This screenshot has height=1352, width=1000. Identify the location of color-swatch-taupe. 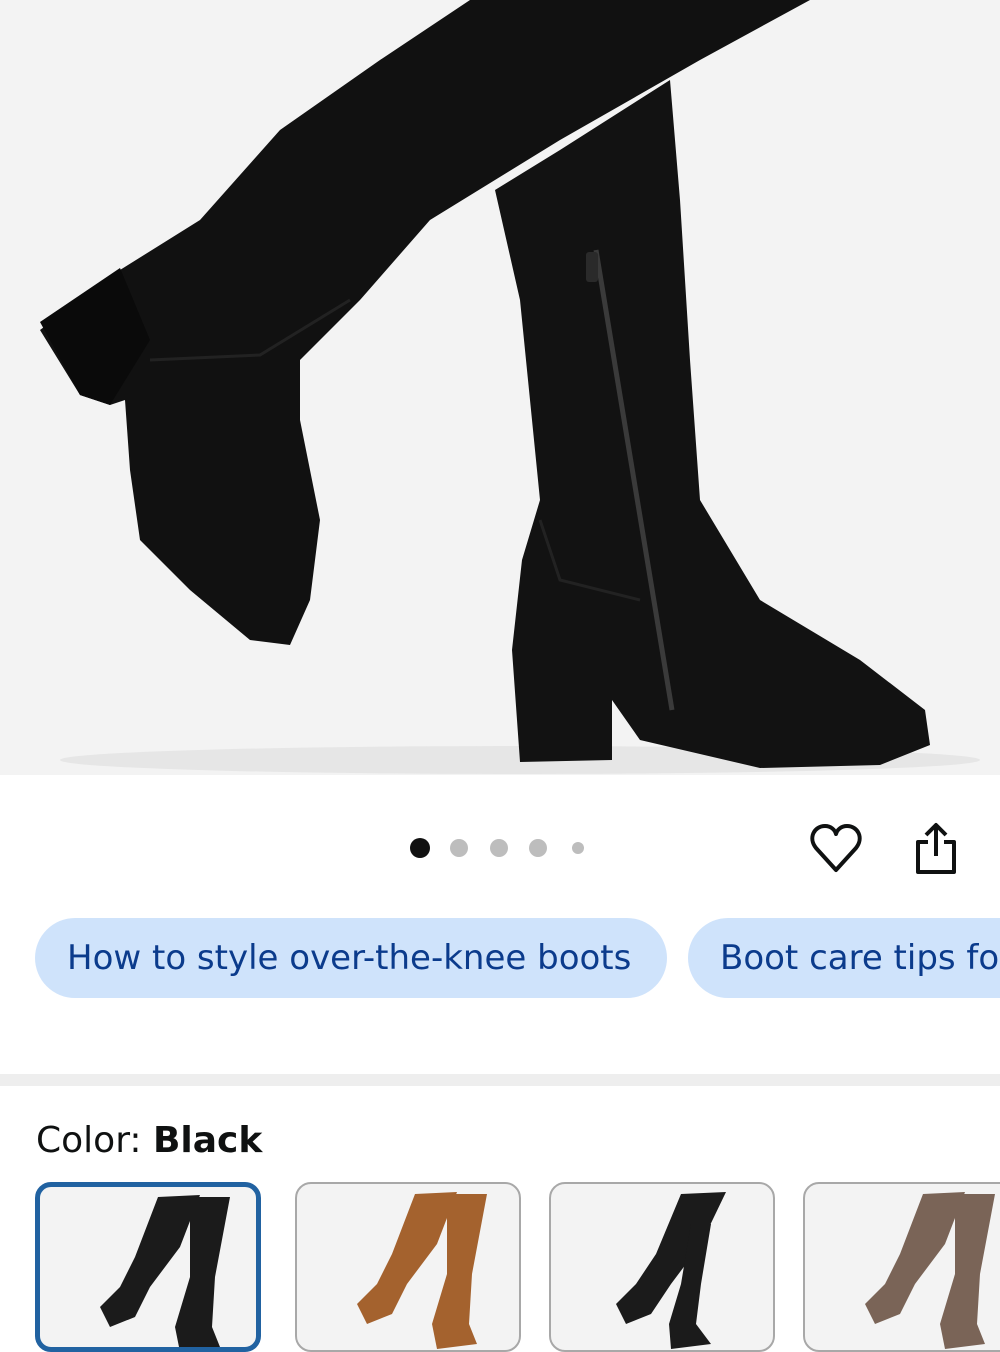
(901, 1267).